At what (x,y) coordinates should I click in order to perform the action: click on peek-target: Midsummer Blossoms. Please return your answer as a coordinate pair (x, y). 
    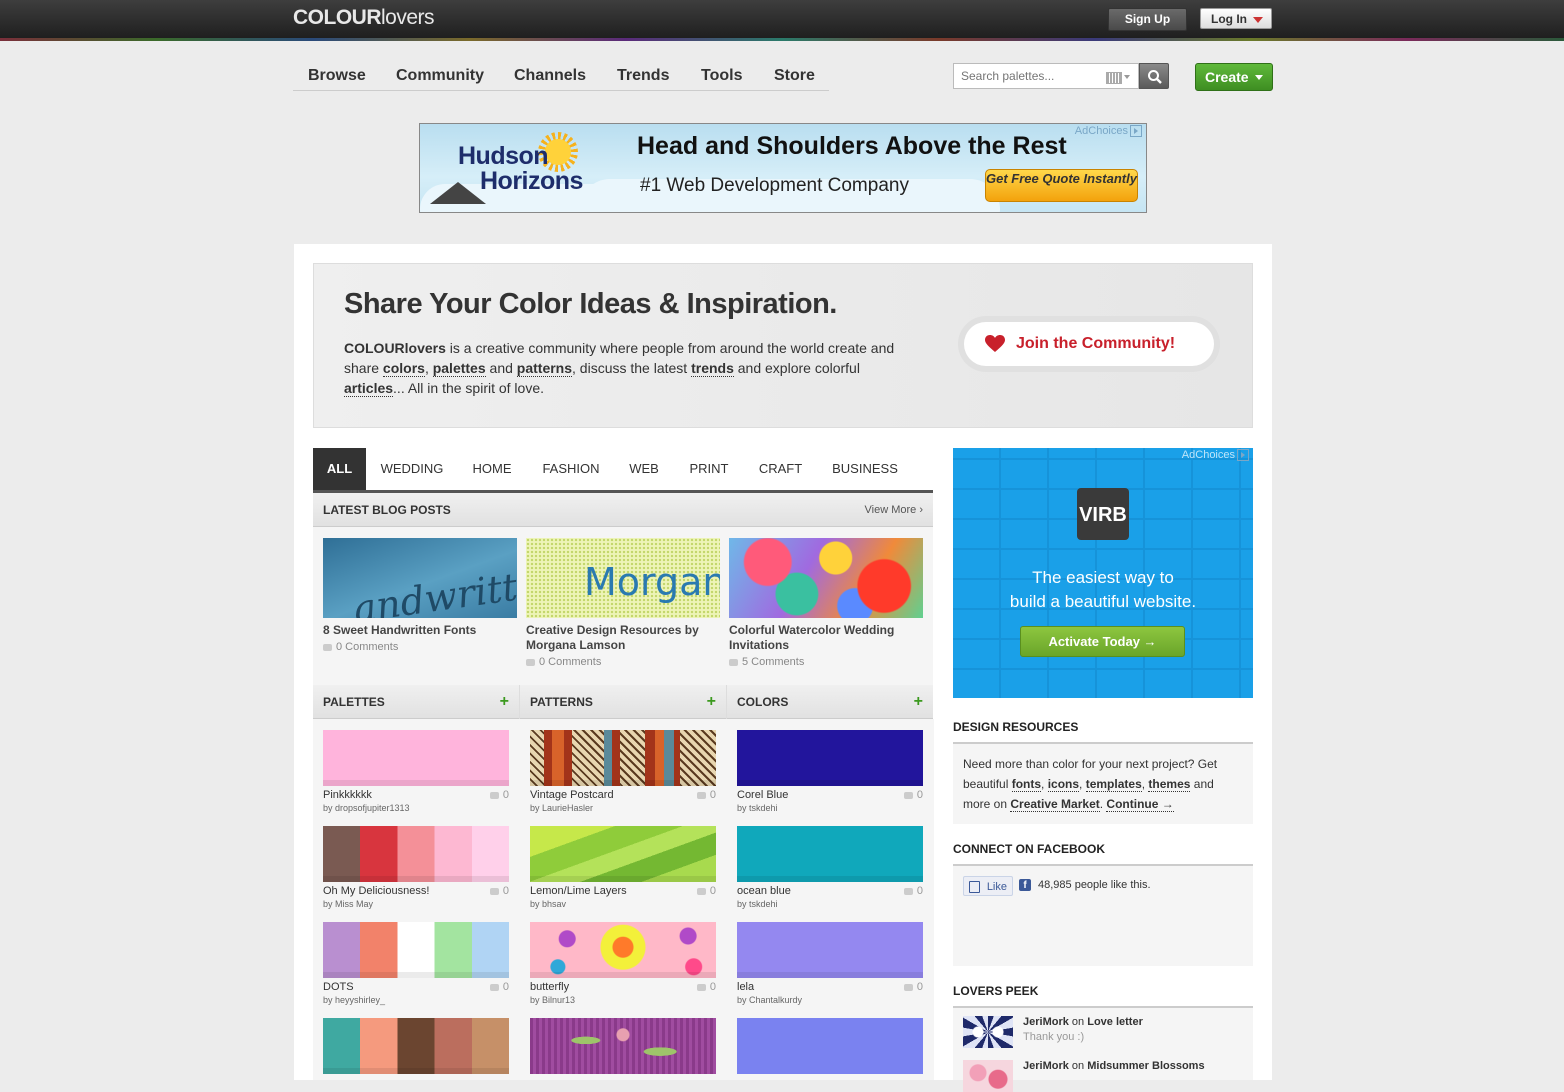
    Looking at the image, I should click on (1145, 1066).